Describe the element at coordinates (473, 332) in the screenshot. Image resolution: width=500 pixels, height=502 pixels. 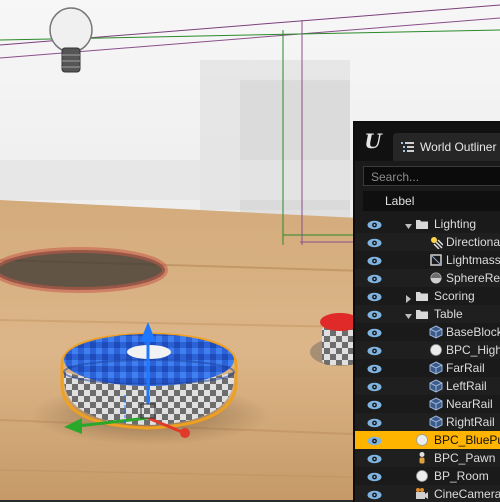
I see `tree-row-label: BaseBlock` at that location.